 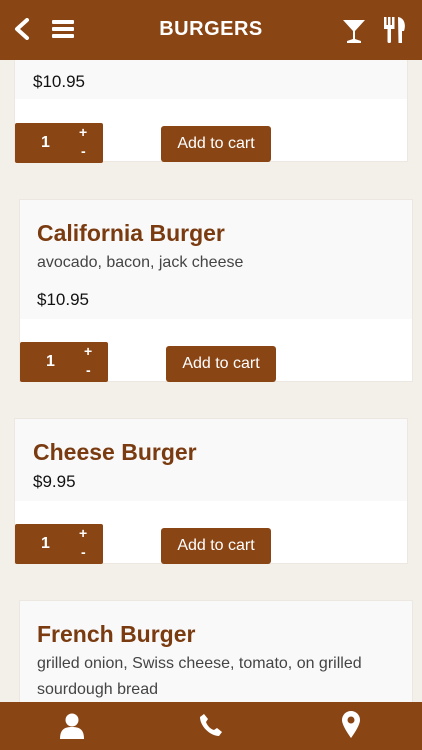 I want to click on top-navigation-bar: BURGERS, so click(x=211, y=30).